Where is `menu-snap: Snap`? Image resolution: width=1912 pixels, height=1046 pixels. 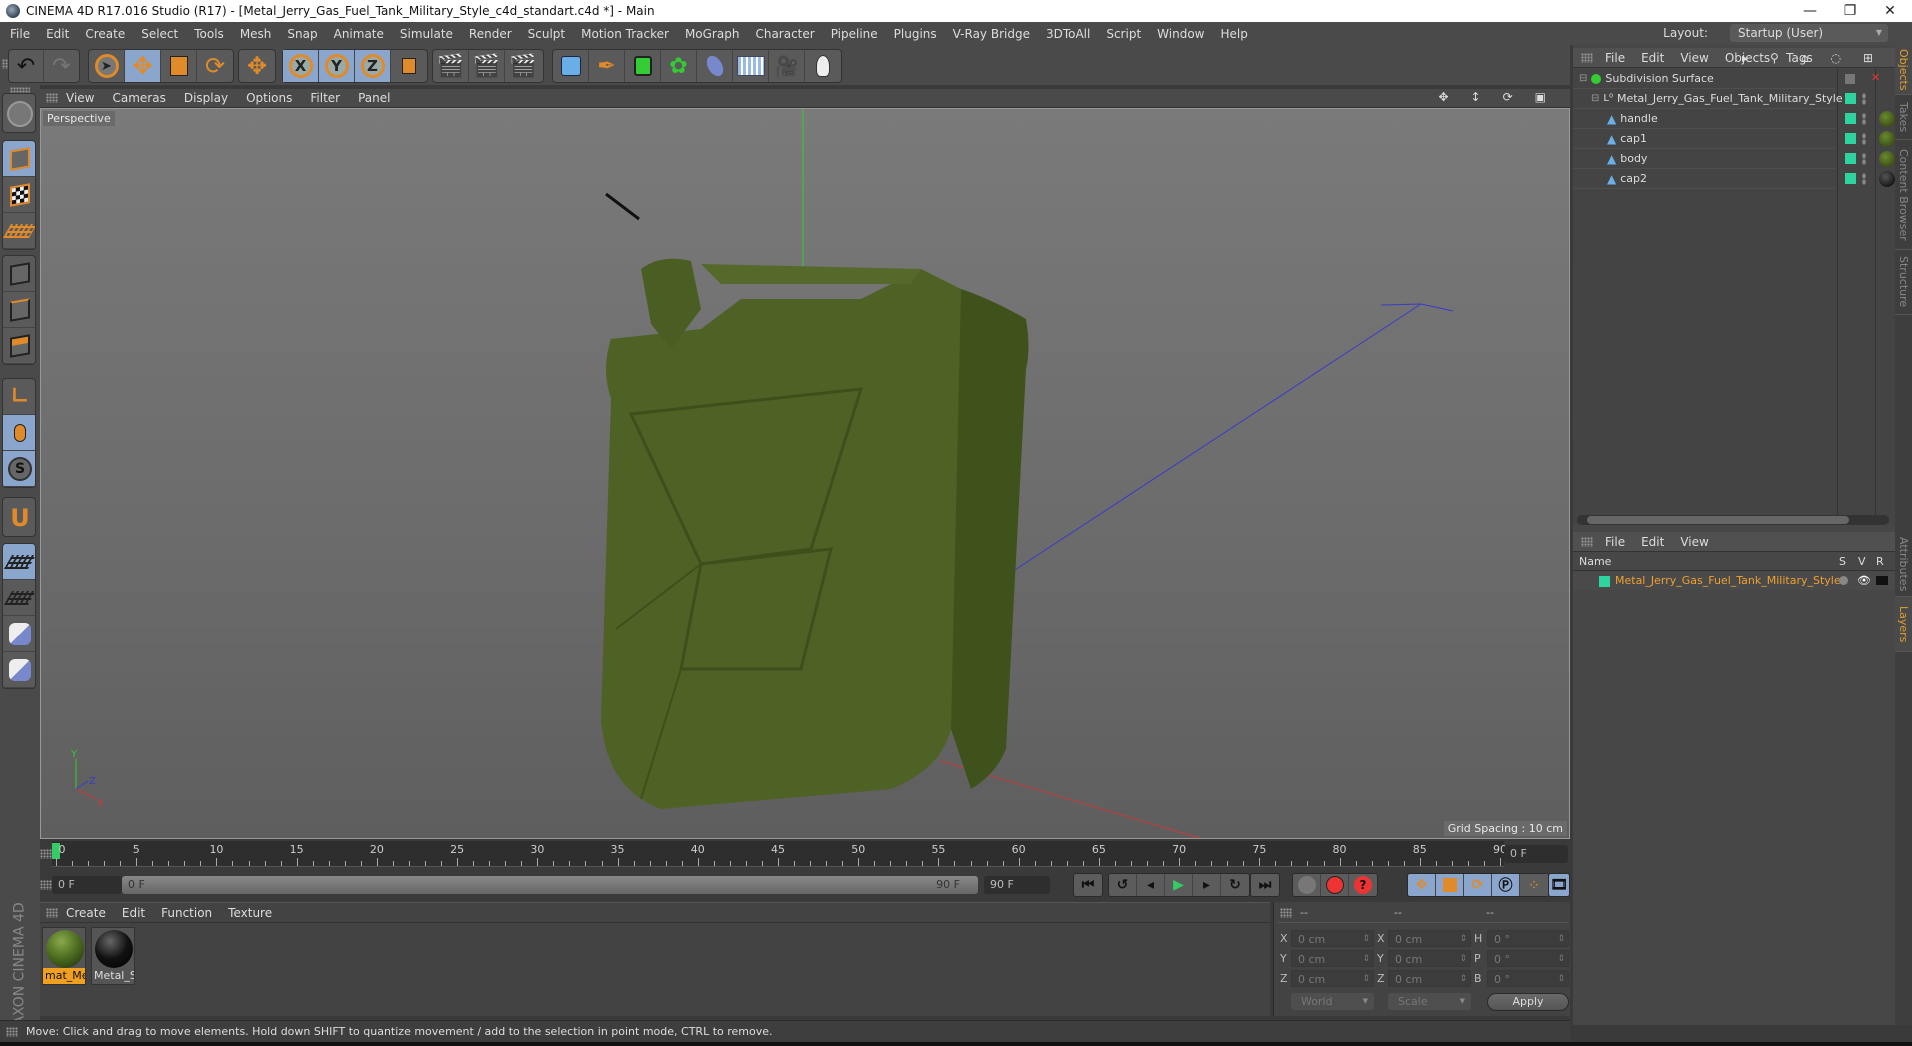 menu-snap: Snap is located at coordinates (302, 34).